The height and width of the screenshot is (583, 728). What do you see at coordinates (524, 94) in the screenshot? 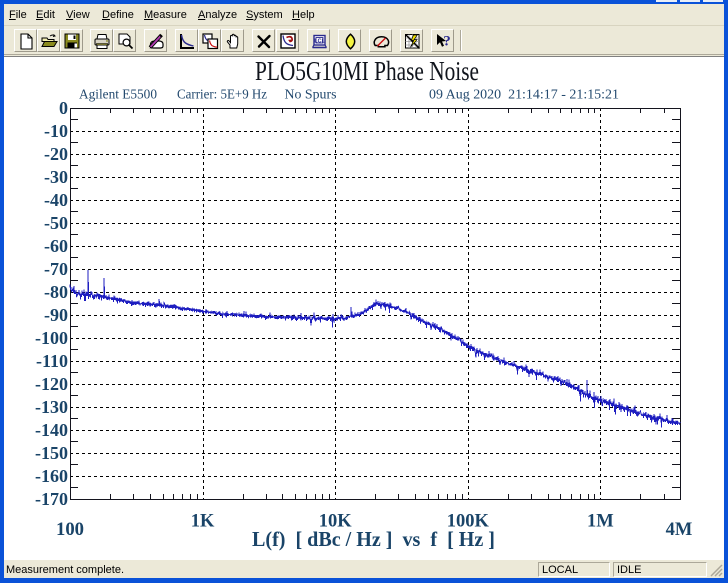
I see `svg-text:09 Aug 2020 21:14:17 - 21:15:: 09 Aug 2020 21:14:17 - 21:15:21` at bounding box center [524, 94].